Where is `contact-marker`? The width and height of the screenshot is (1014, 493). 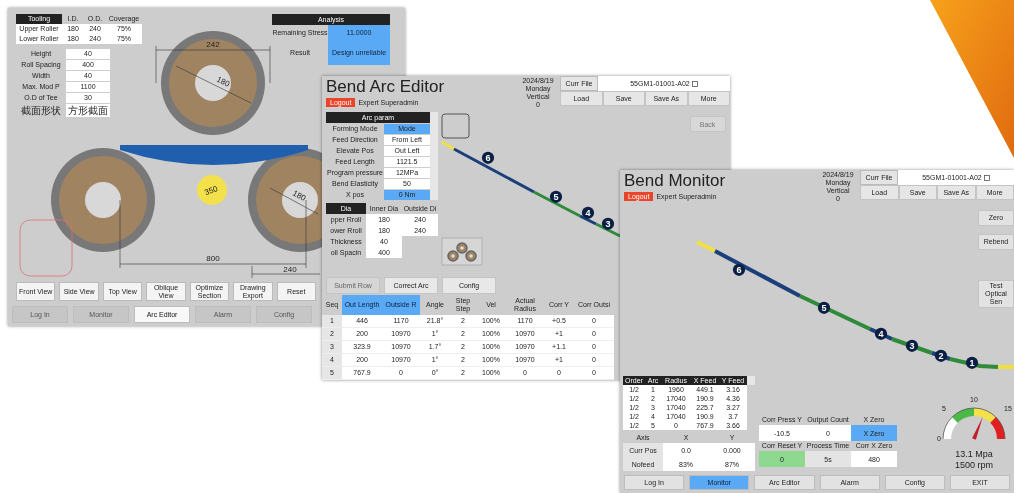
contact-marker is located at coordinates (212, 190).